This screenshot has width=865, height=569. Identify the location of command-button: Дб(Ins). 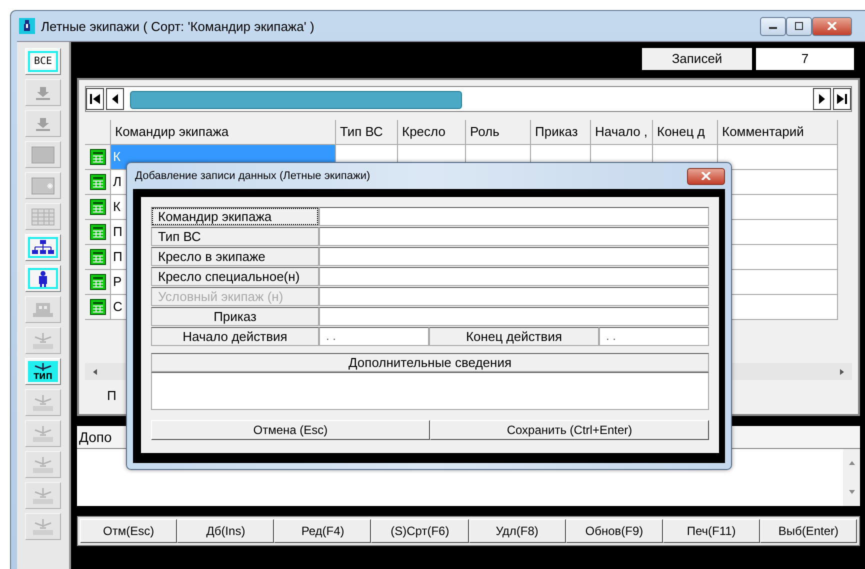
(225, 531).